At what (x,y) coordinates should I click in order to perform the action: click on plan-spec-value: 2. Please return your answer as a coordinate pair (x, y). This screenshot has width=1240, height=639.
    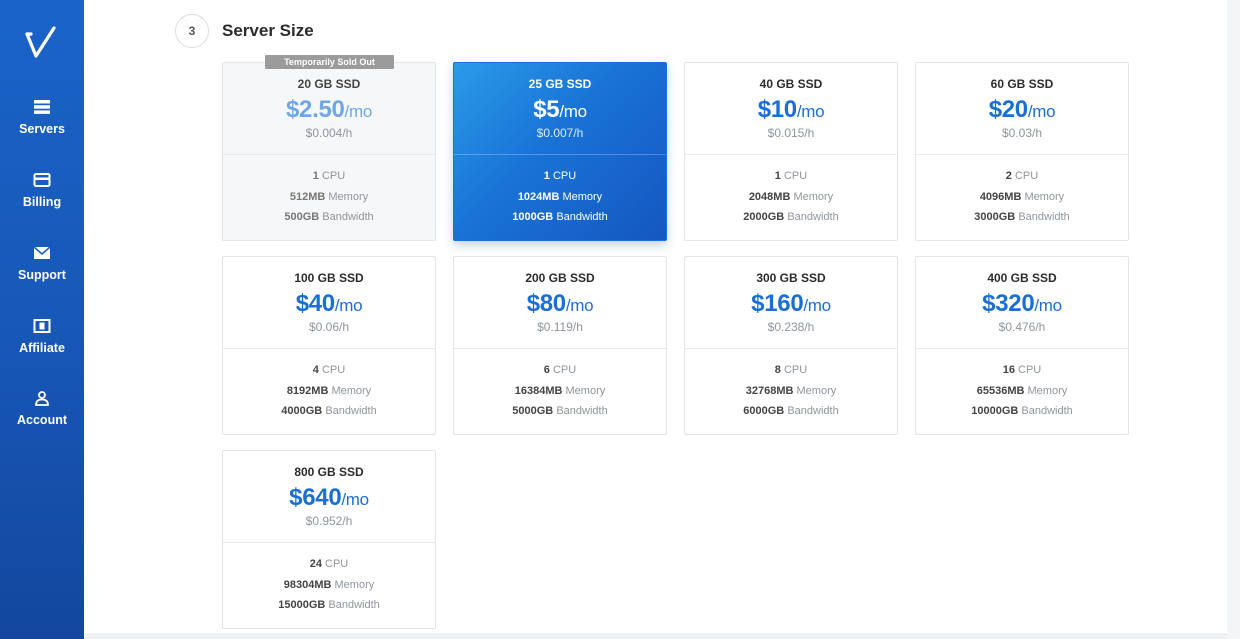
    Looking at the image, I should click on (1008, 176).